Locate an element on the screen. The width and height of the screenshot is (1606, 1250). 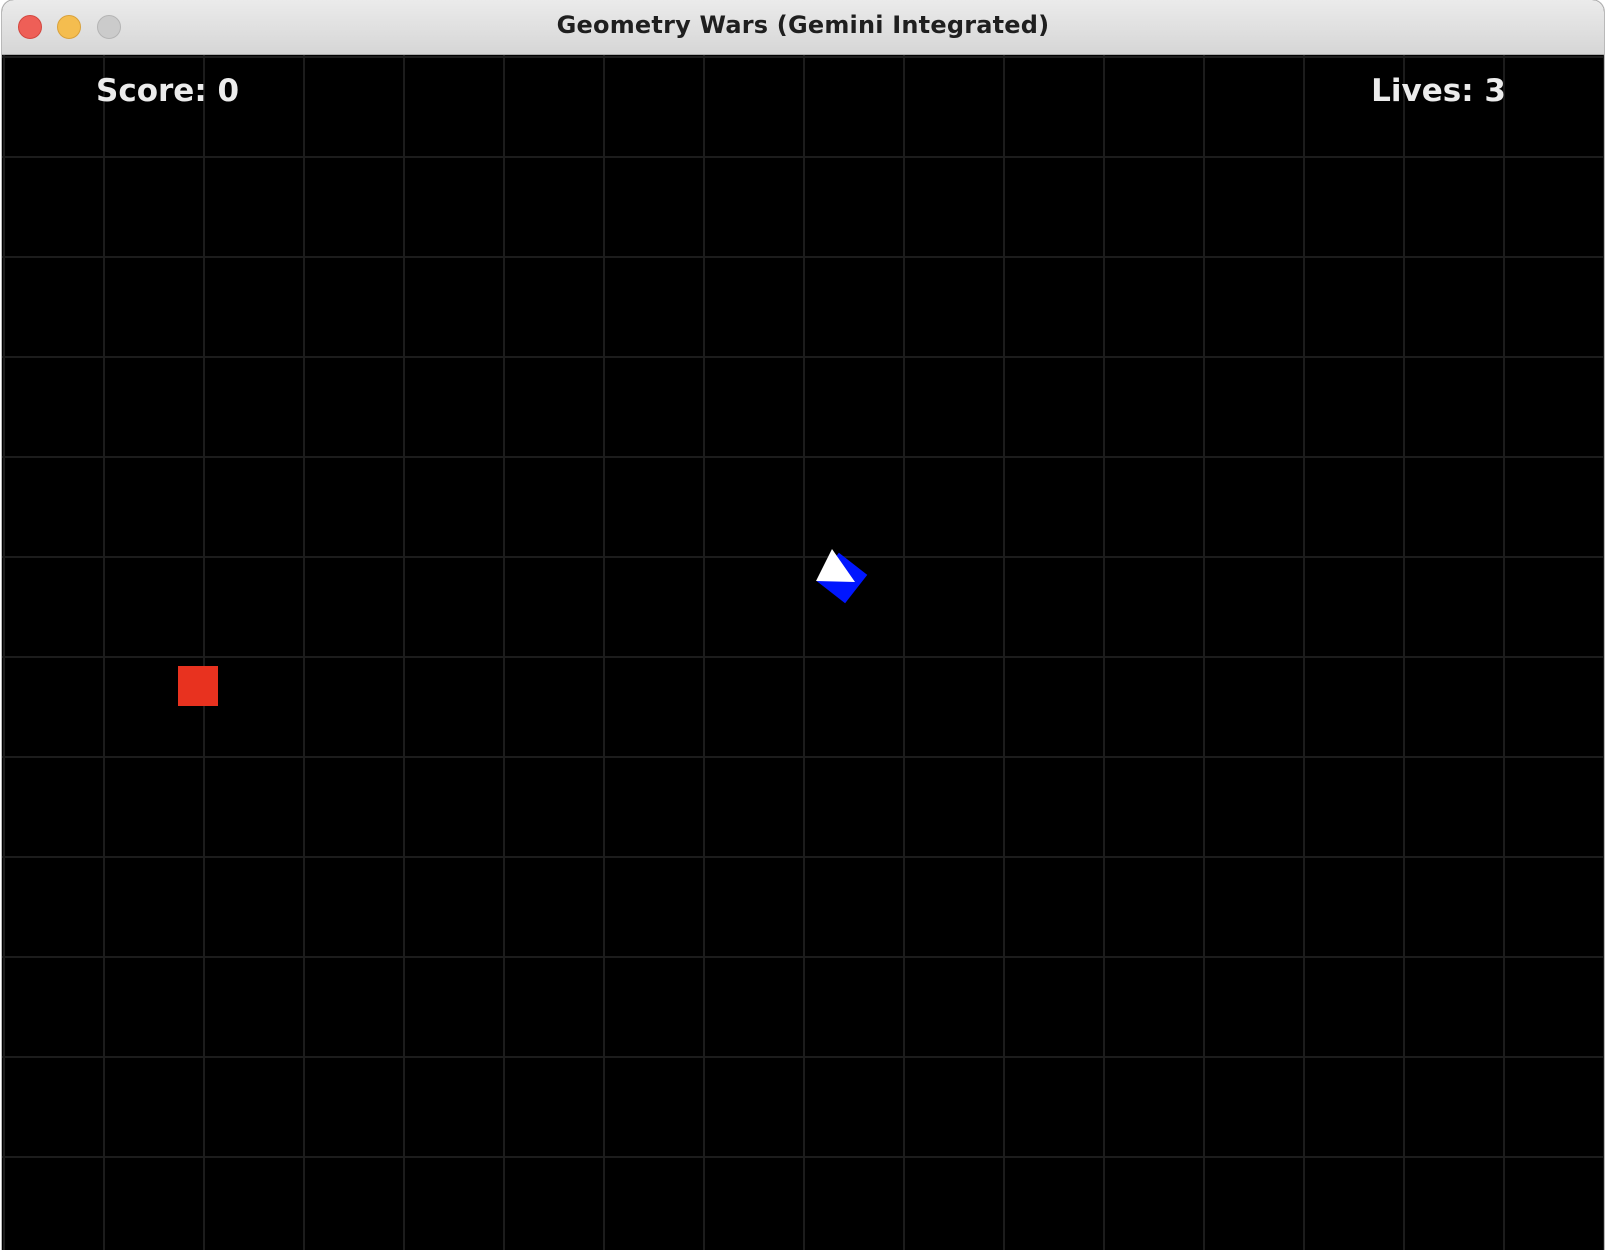
window-title: Geometry Wars (Gemini Integrated) is located at coordinates (803, 25).